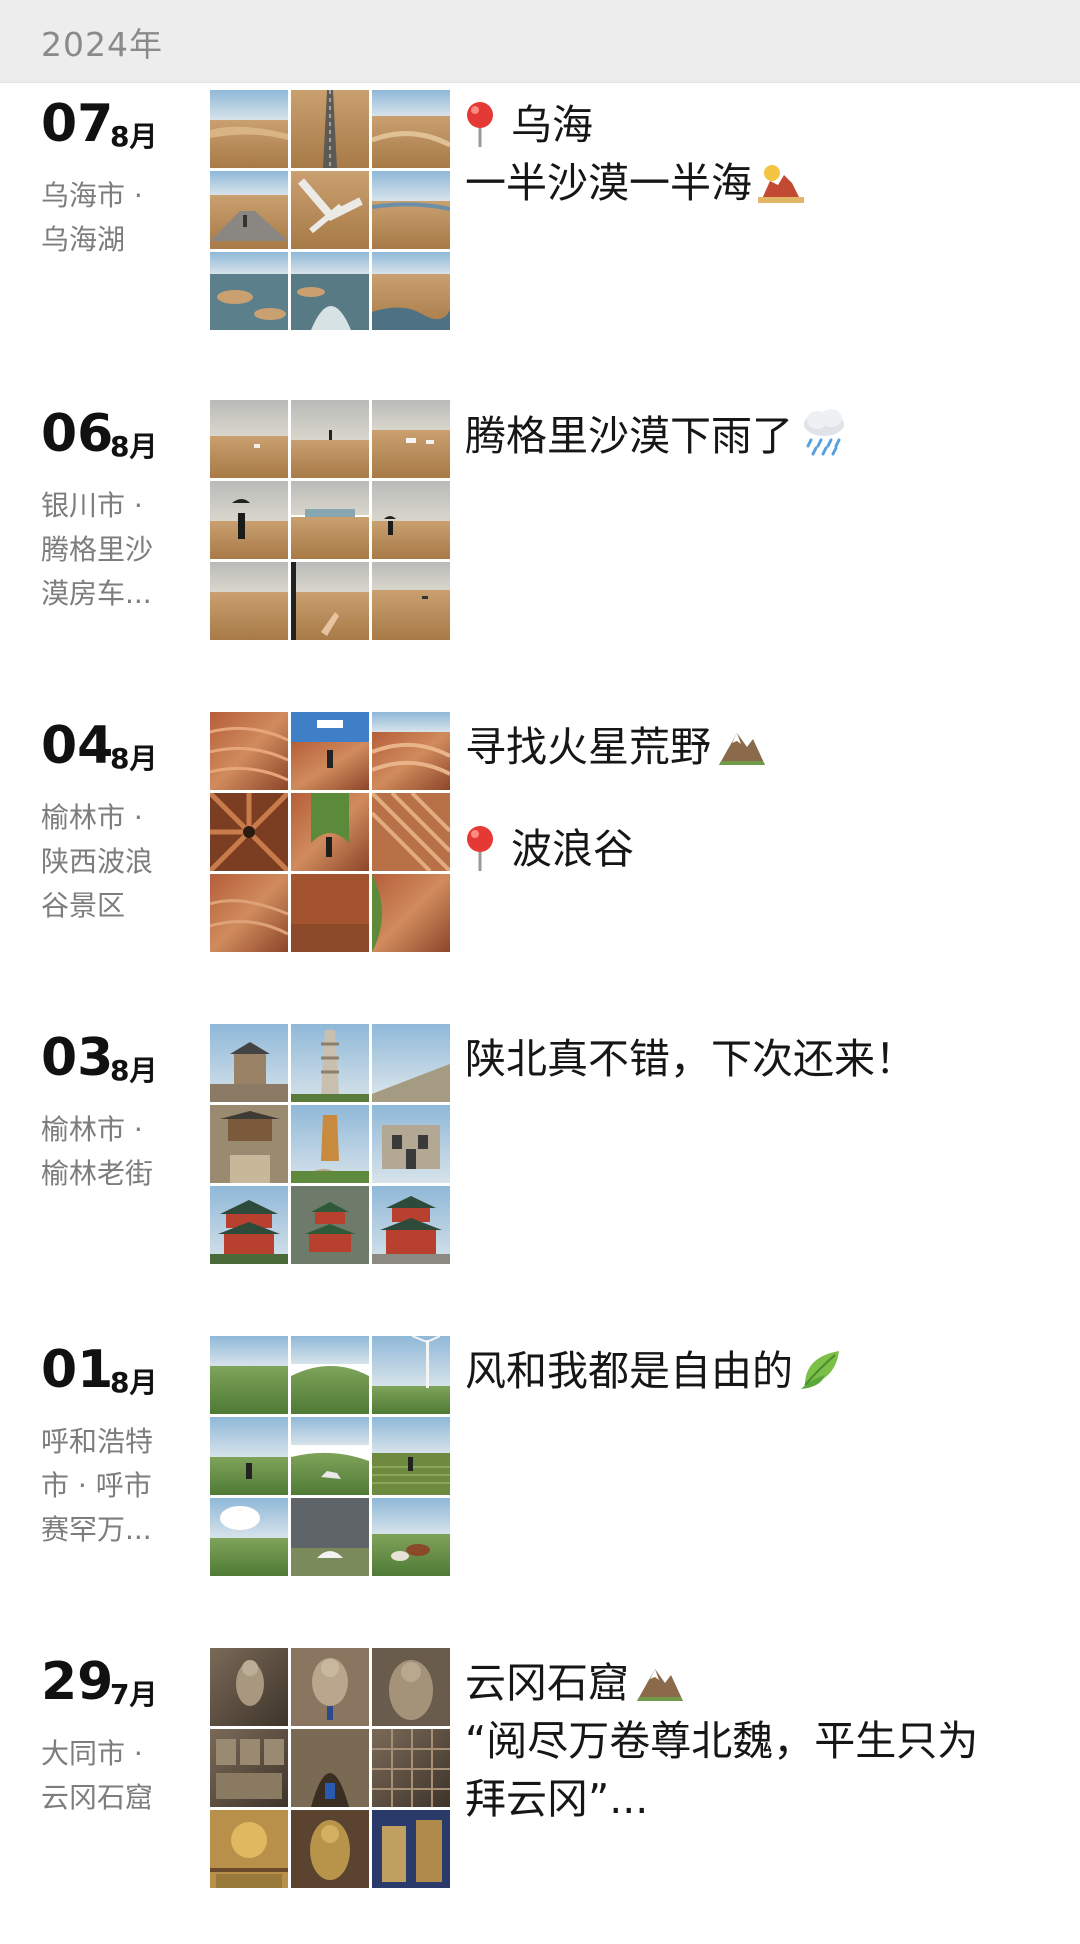  Describe the element at coordinates (629, 1371) in the screenshot. I see `caption-text: 风和我都是自由的` at that location.